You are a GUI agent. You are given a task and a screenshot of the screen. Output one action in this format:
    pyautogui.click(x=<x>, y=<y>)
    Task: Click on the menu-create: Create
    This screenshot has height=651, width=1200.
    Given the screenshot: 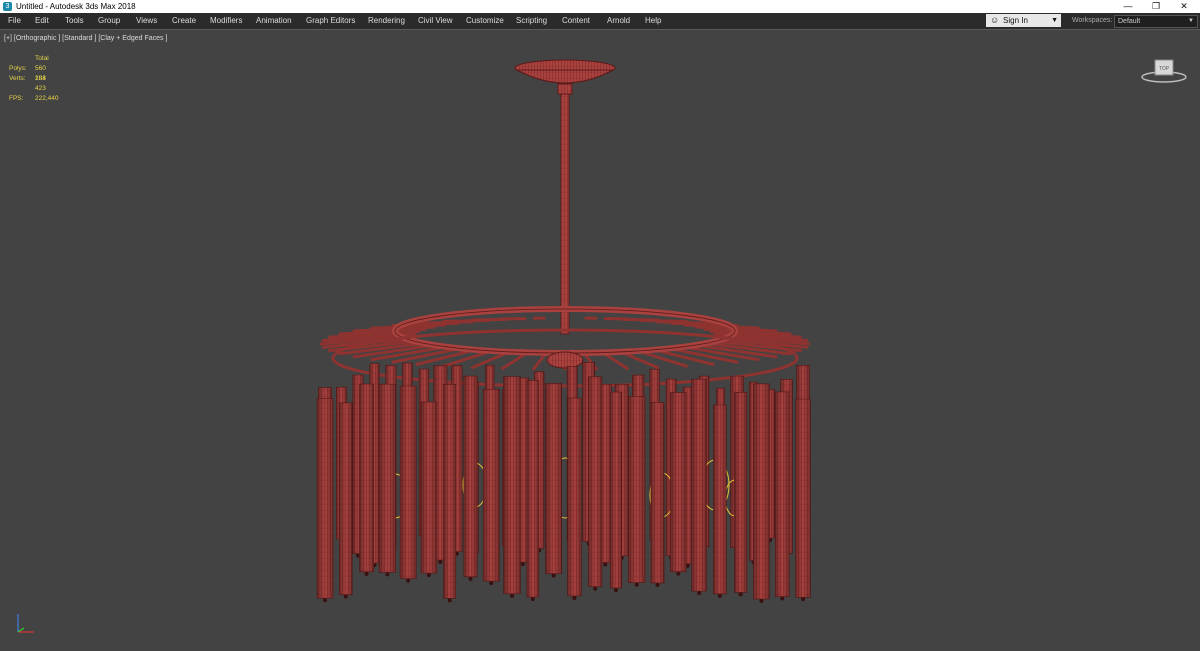 What is the action you would take?
    pyautogui.click(x=184, y=21)
    